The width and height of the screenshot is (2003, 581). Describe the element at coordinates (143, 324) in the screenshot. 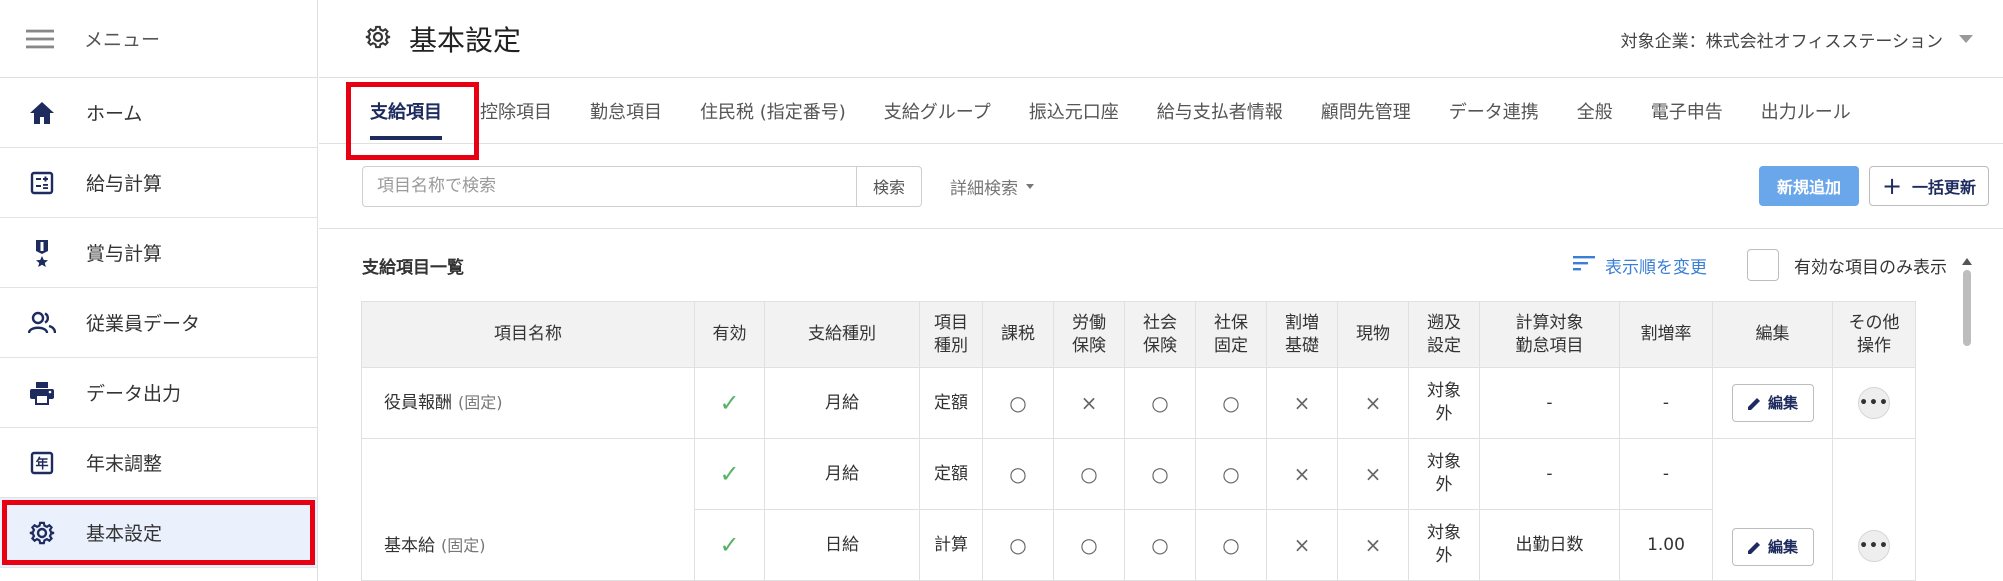

I see `sidebar-item-label: 従業員データ` at that location.